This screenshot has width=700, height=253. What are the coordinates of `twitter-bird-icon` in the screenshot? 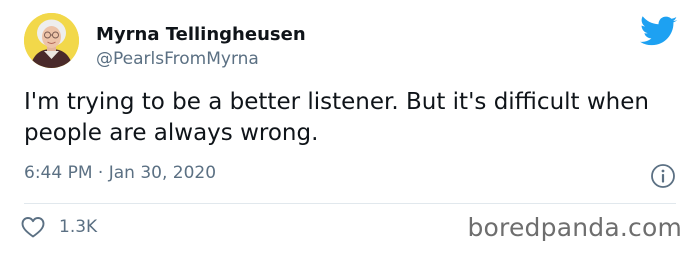 It's located at (659, 32).